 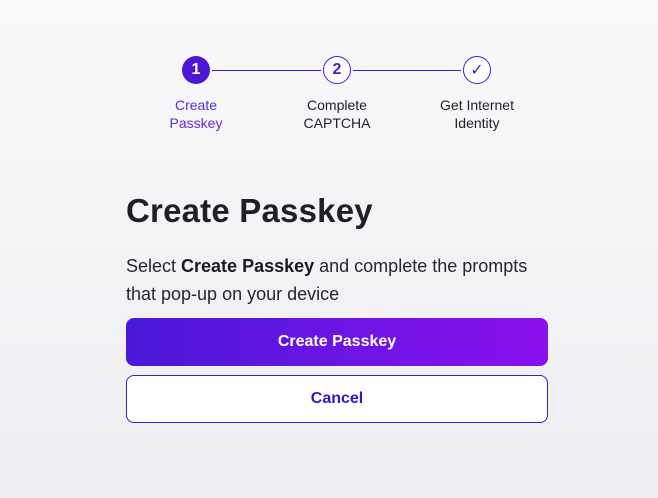 I want to click on step-complete-captcha: 2 Complete CAPTCHA, so click(x=337, y=94).